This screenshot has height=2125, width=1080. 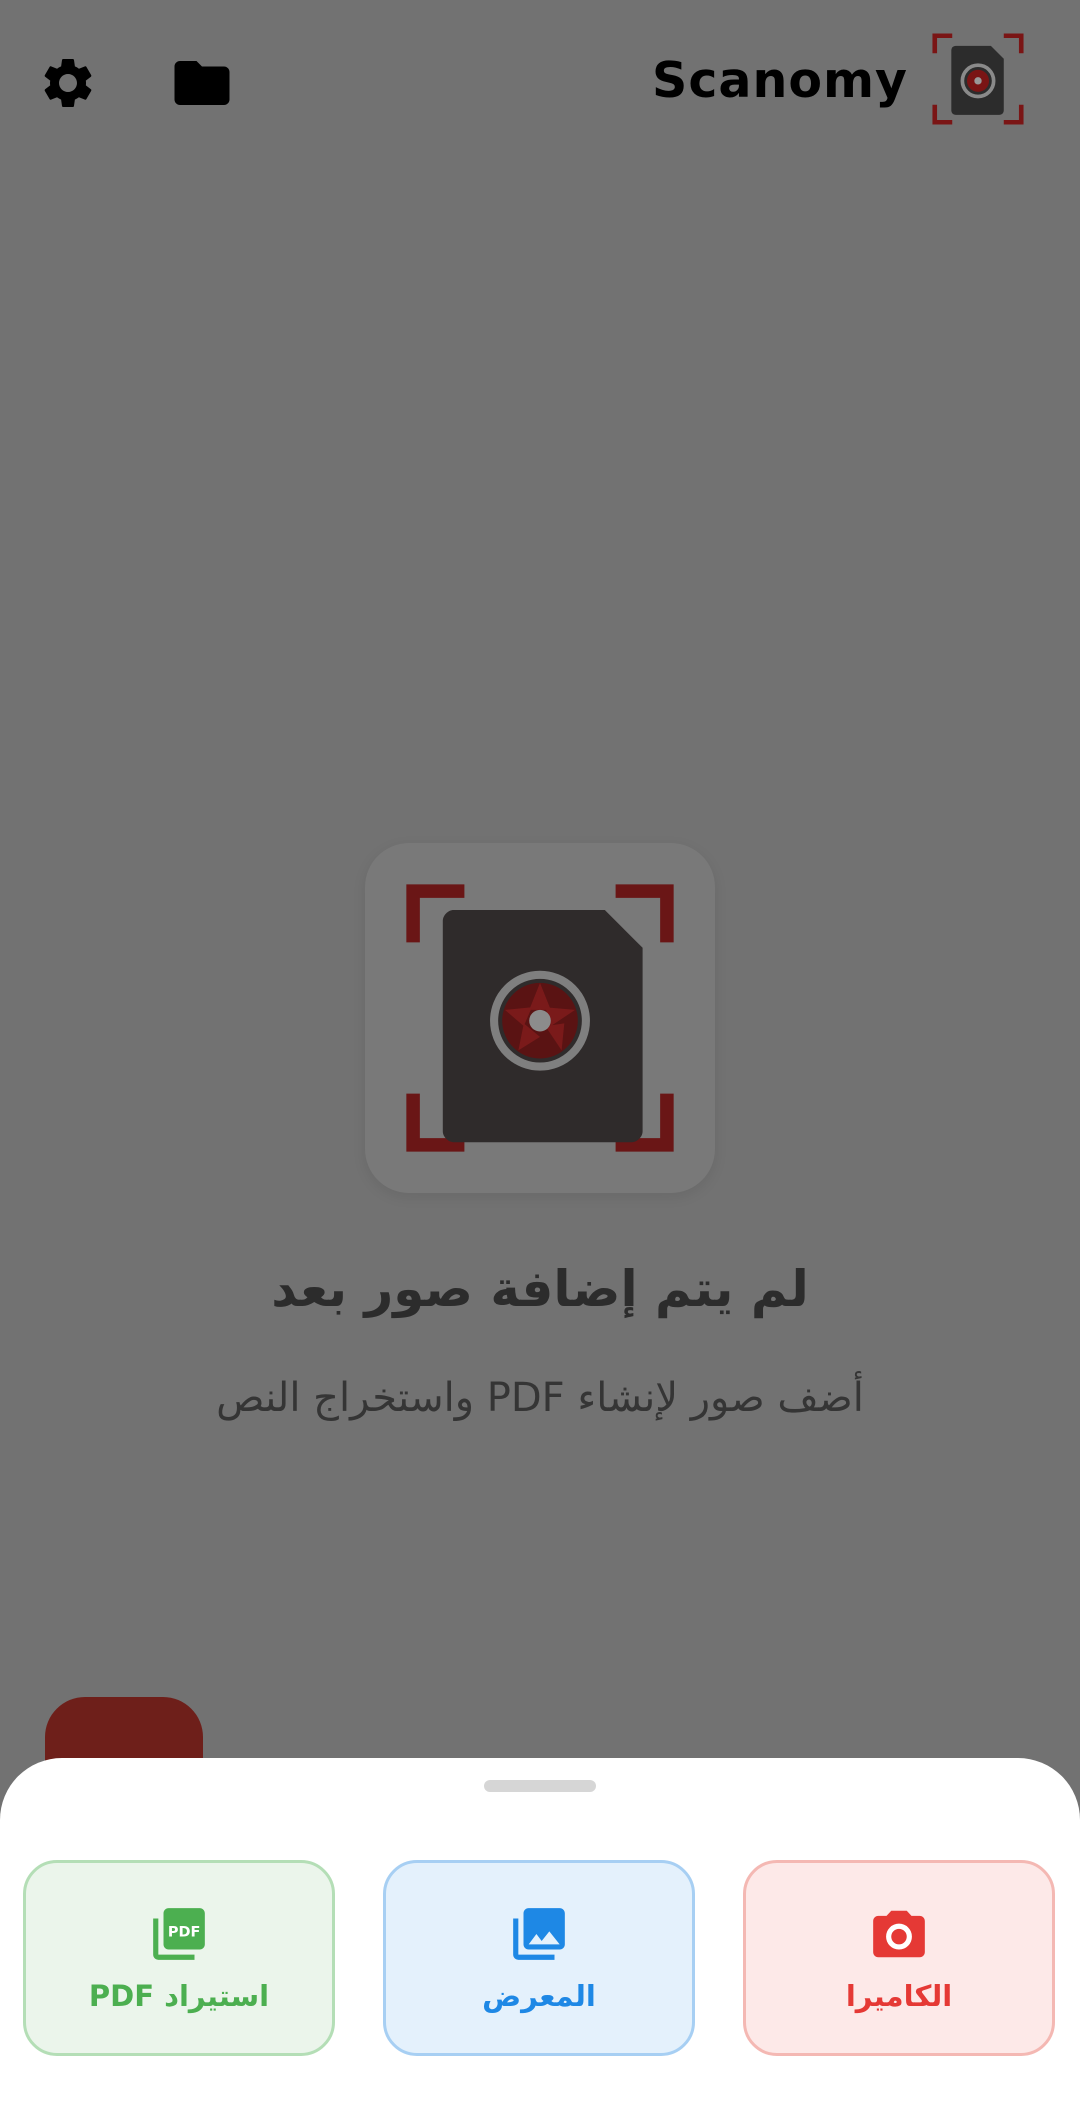 I want to click on camera-icon, so click(x=899, y=1934).